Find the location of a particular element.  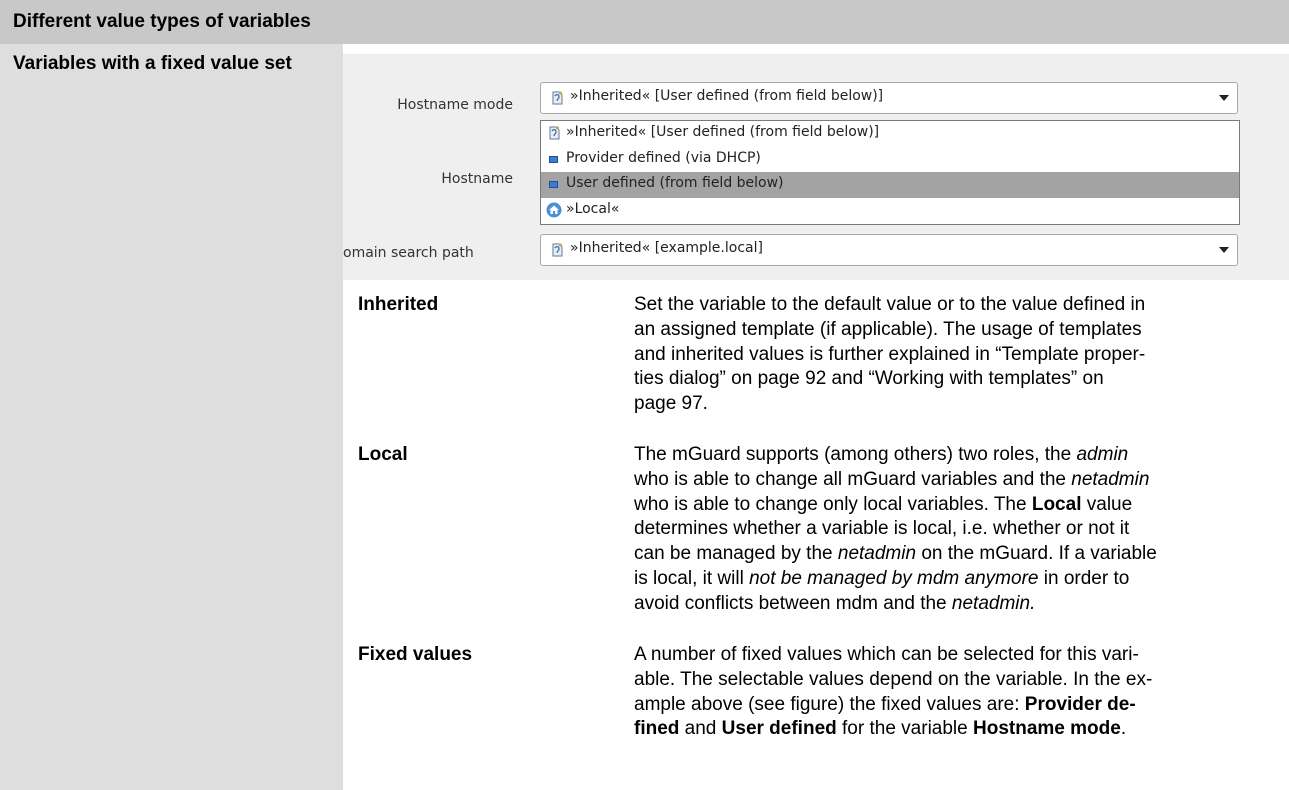

term-fixed-values: Fixed values is located at coordinates (415, 654).